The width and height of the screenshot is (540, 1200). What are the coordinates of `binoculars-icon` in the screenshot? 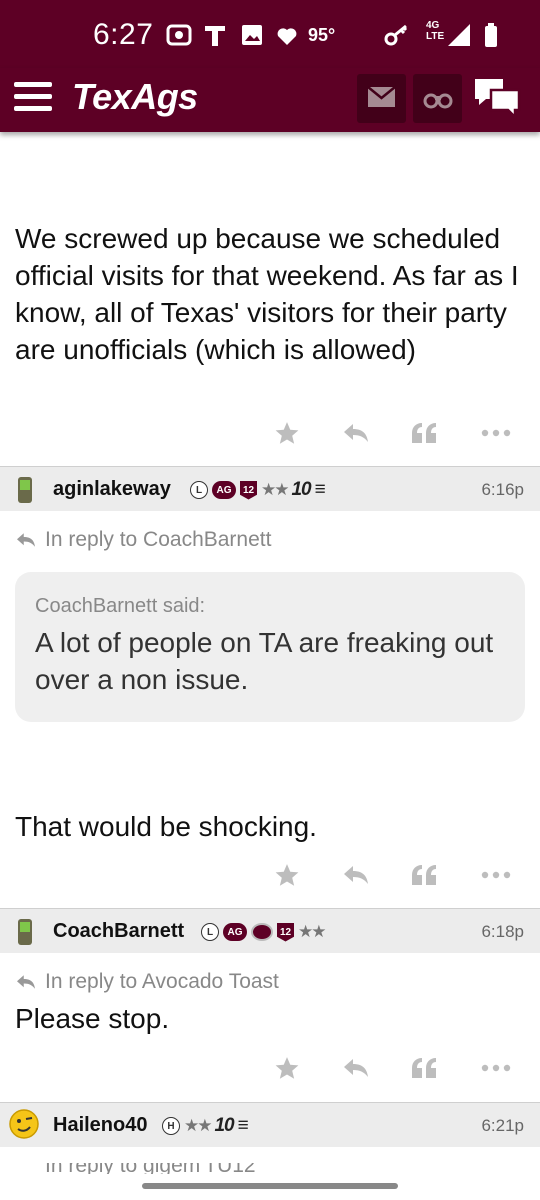 It's located at (438, 101).